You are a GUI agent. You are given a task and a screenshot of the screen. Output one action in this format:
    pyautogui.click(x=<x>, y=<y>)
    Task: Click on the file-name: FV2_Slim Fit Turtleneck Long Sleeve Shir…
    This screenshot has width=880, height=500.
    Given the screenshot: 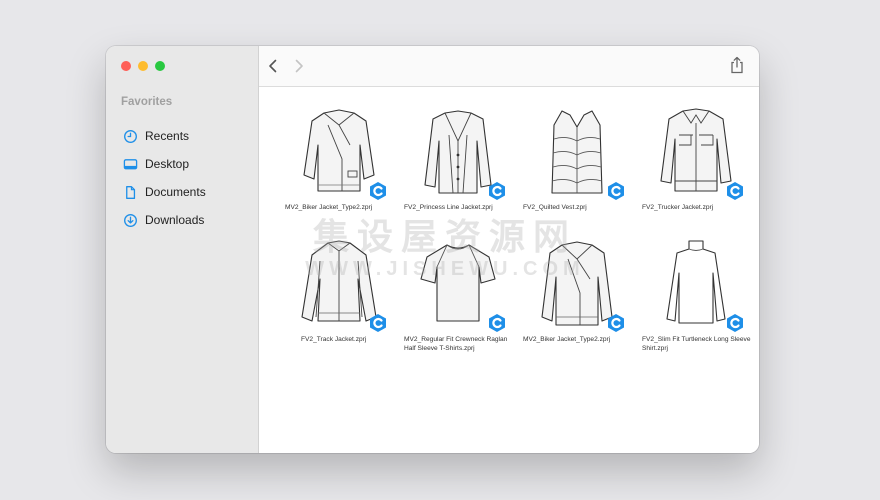 What is the action you would take?
    pyautogui.click(x=696, y=344)
    